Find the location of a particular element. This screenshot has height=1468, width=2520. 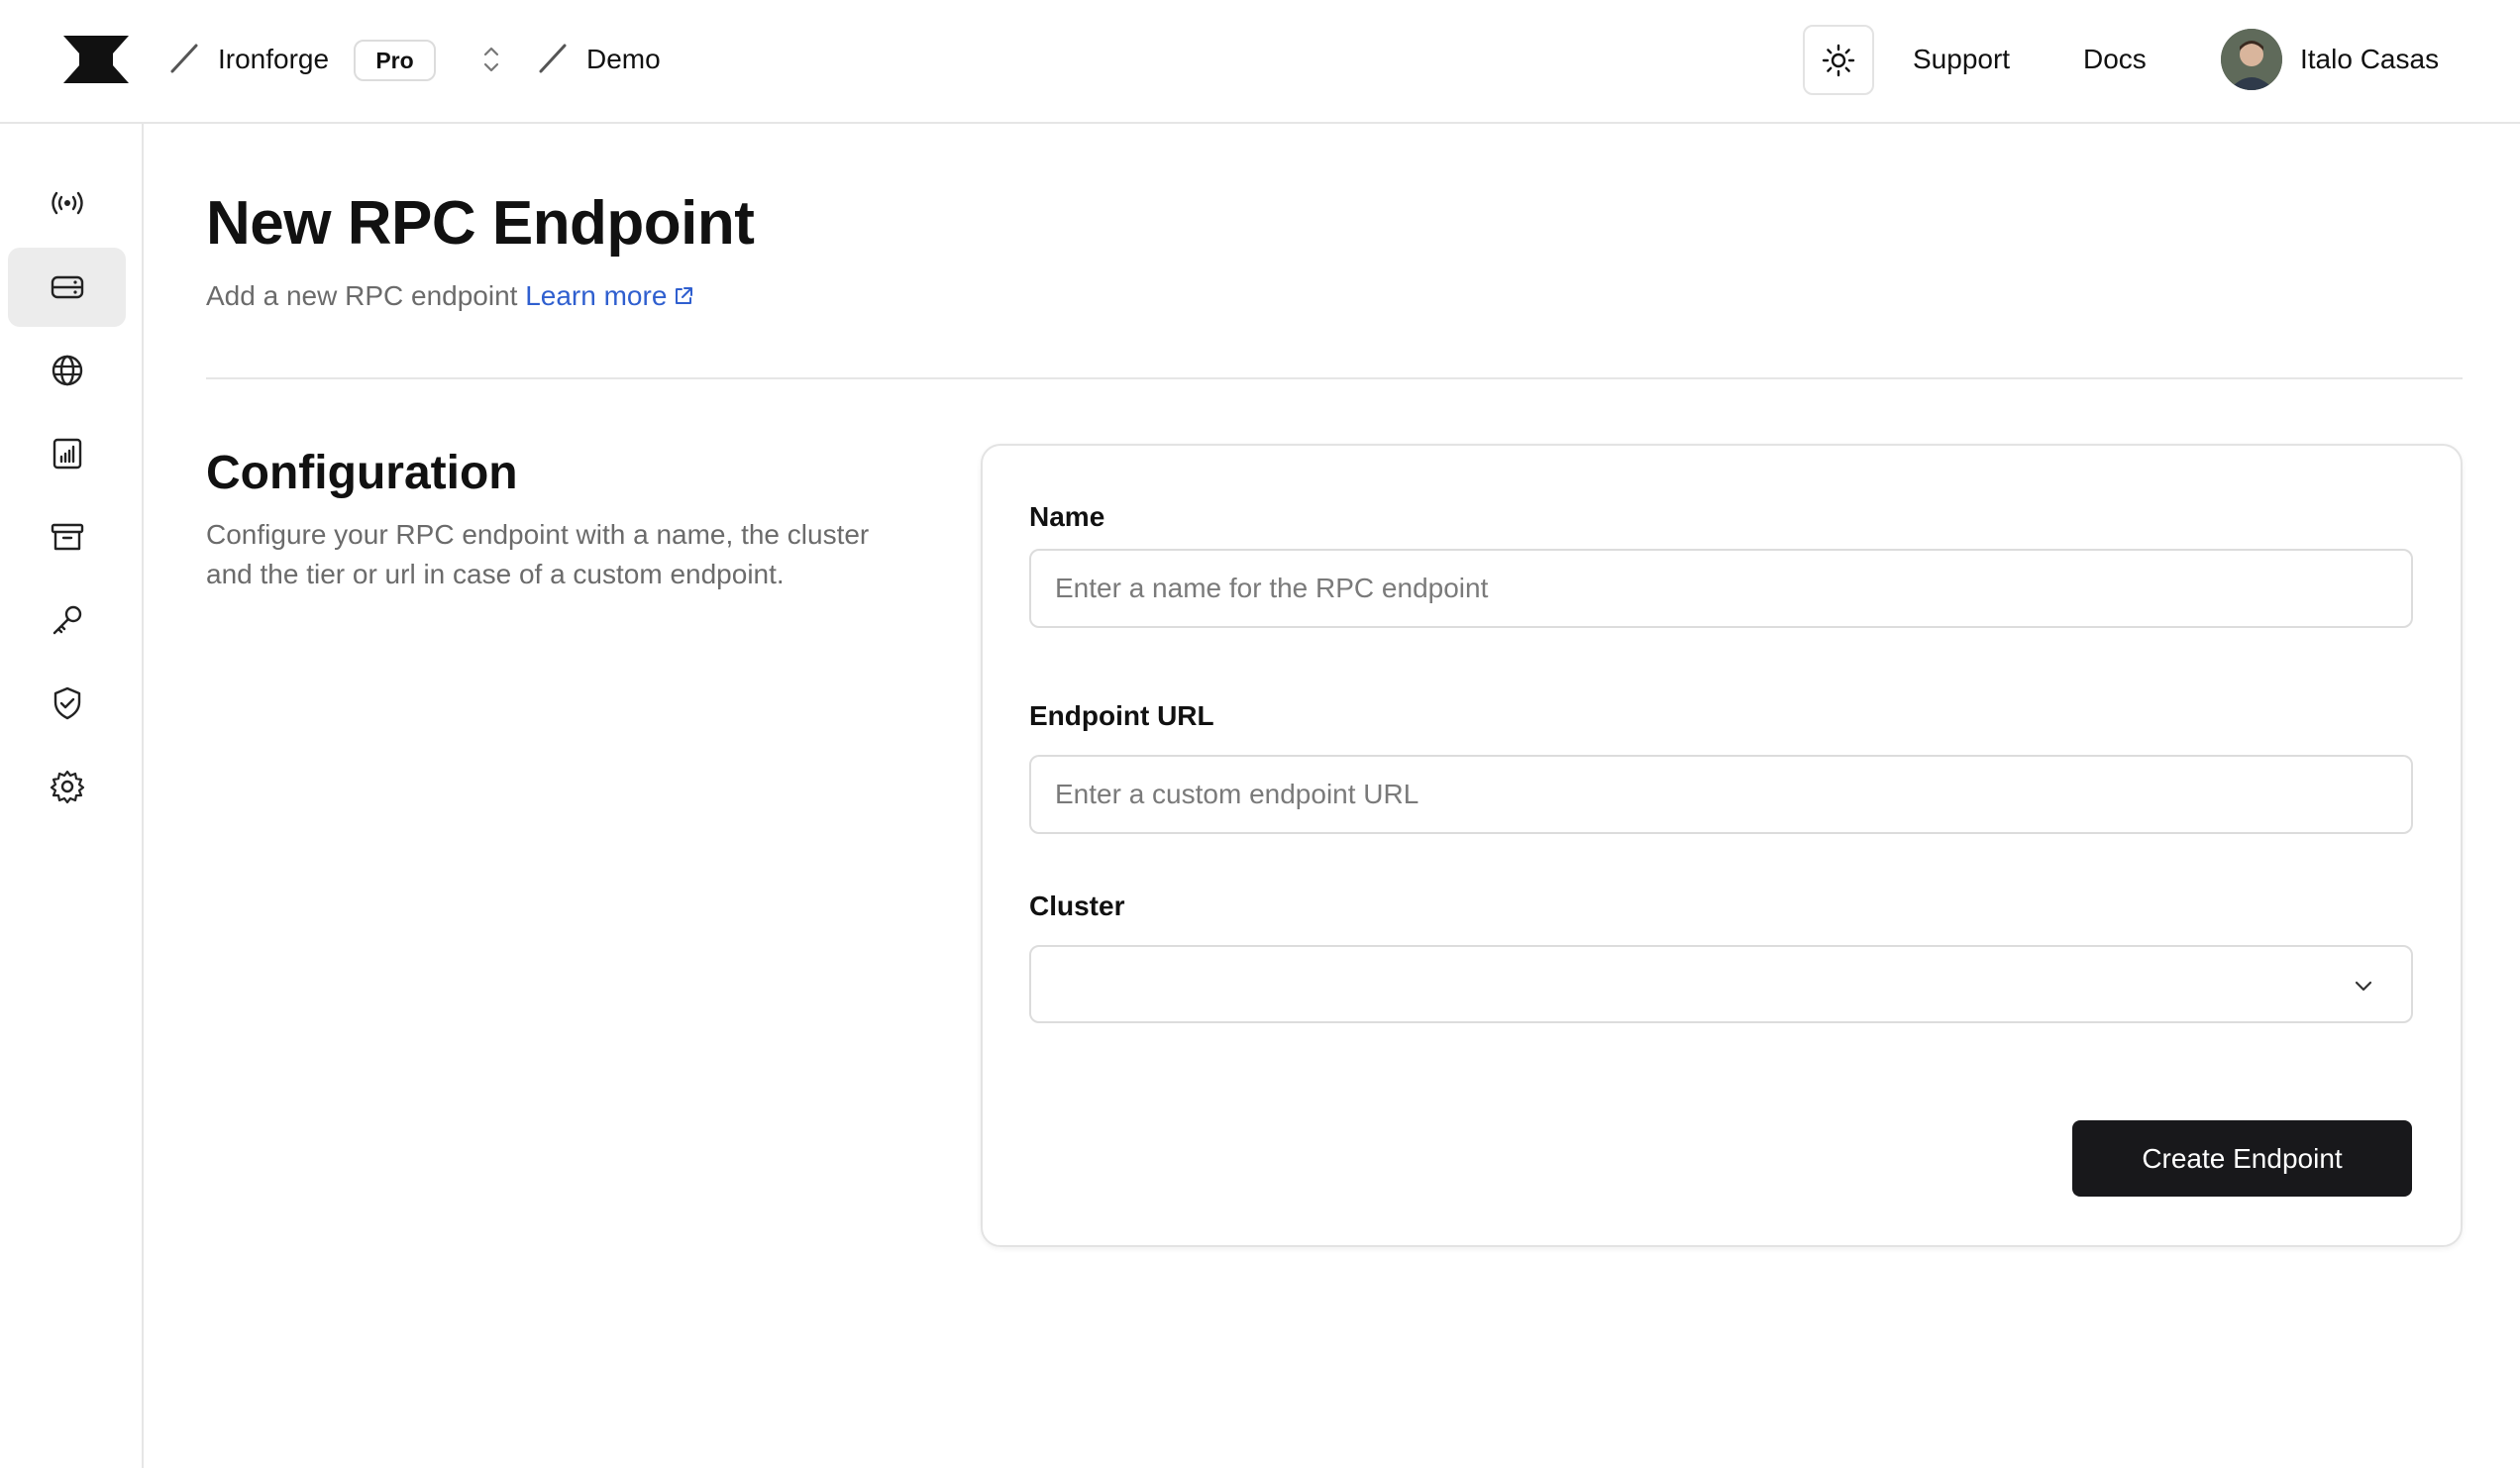

page-title: New RPC Endpoint is located at coordinates (480, 223).